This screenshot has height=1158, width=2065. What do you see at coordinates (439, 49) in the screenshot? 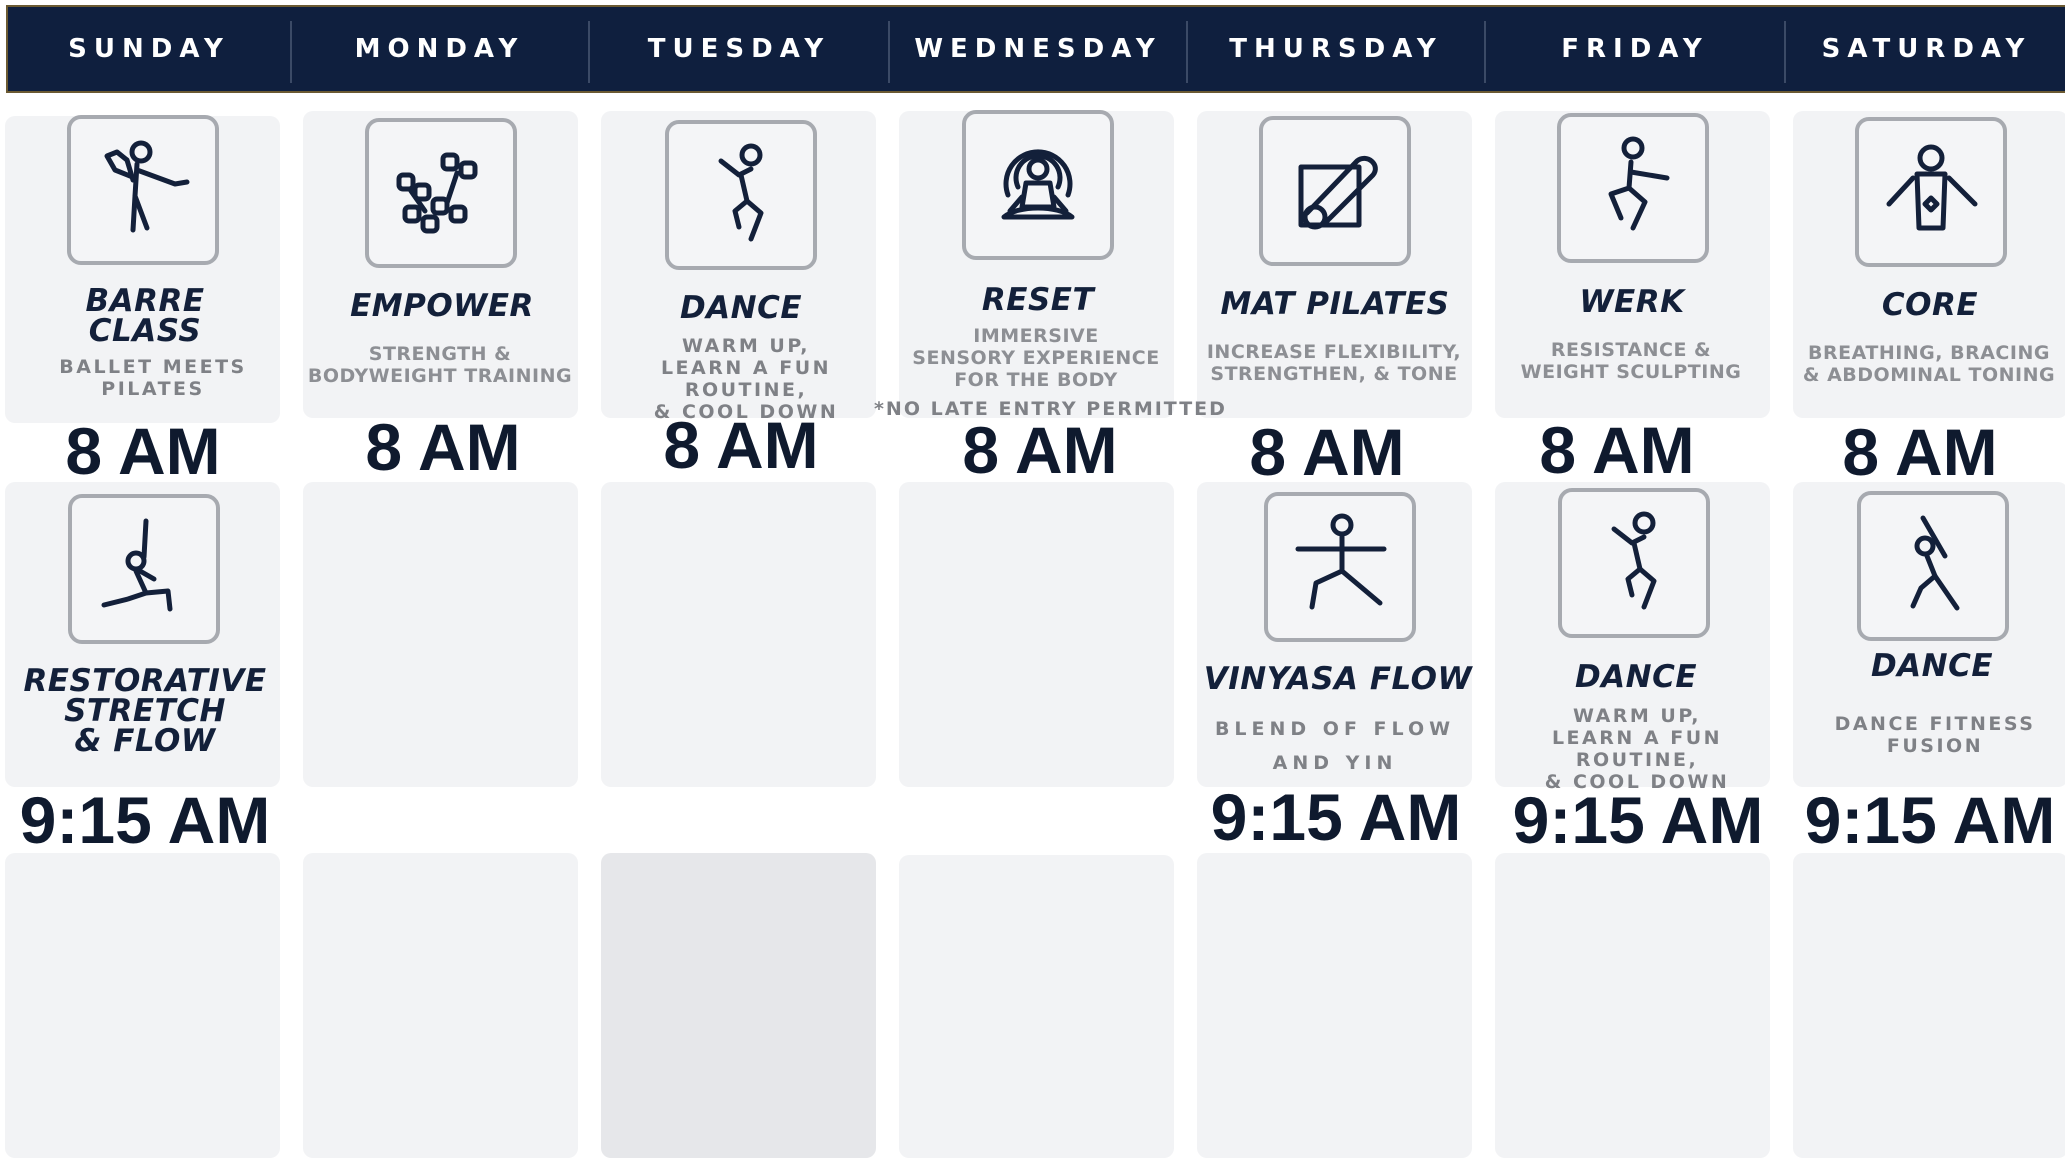
I see `day-monday: MONDAY` at bounding box center [439, 49].